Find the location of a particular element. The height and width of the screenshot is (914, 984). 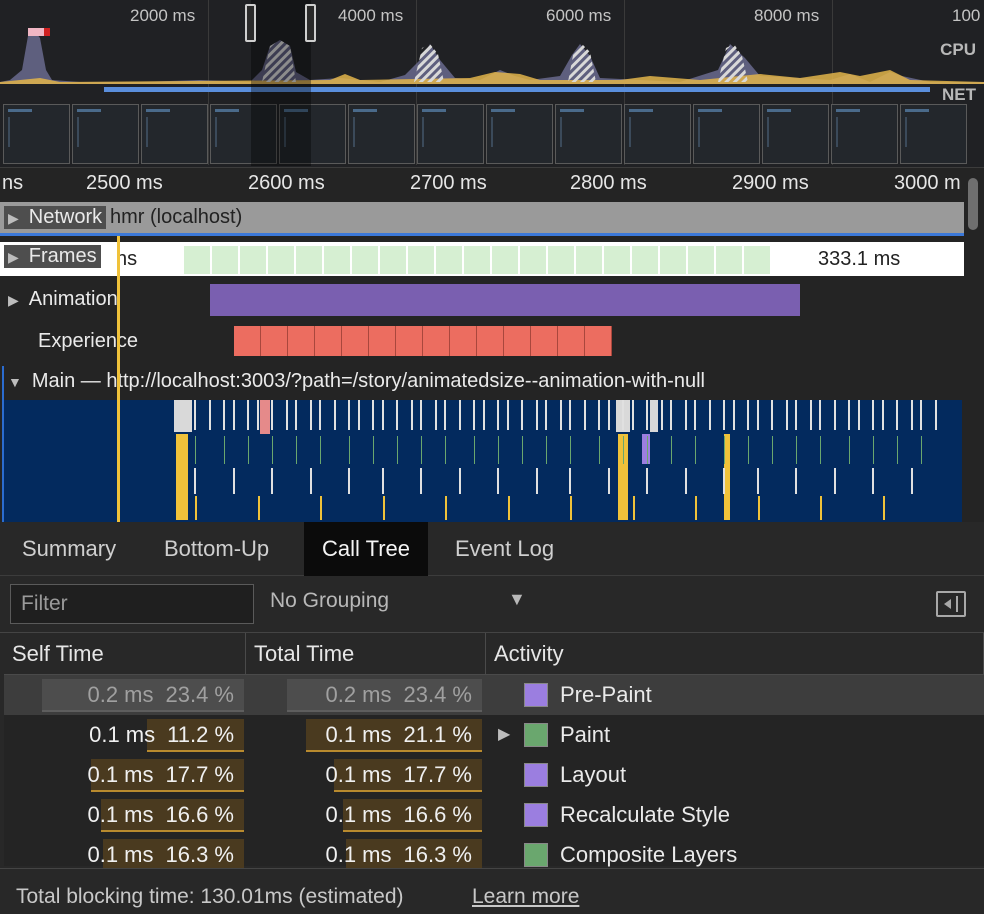

tab-call-tree: Call Tree is located at coordinates (366, 549).